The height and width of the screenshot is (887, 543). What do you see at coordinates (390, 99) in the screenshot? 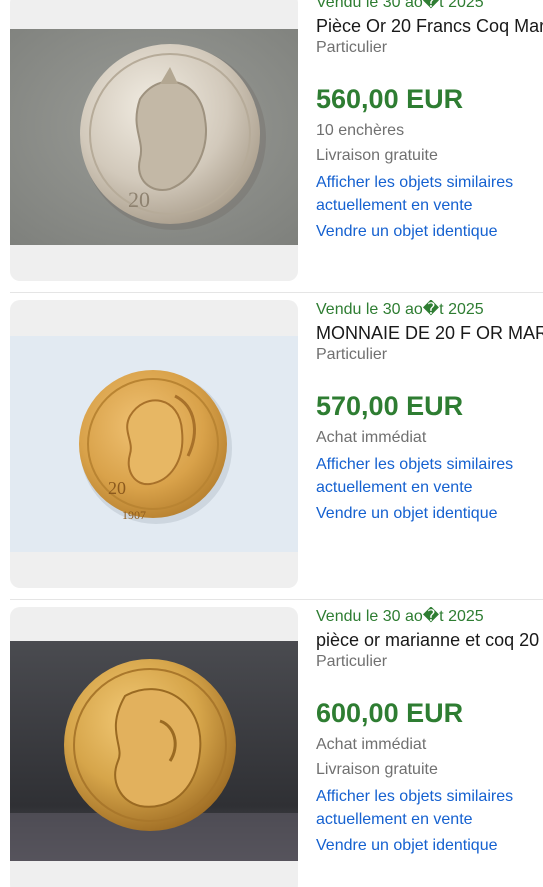
I see `sold-price: 560,00 EUR` at bounding box center [390, 99].